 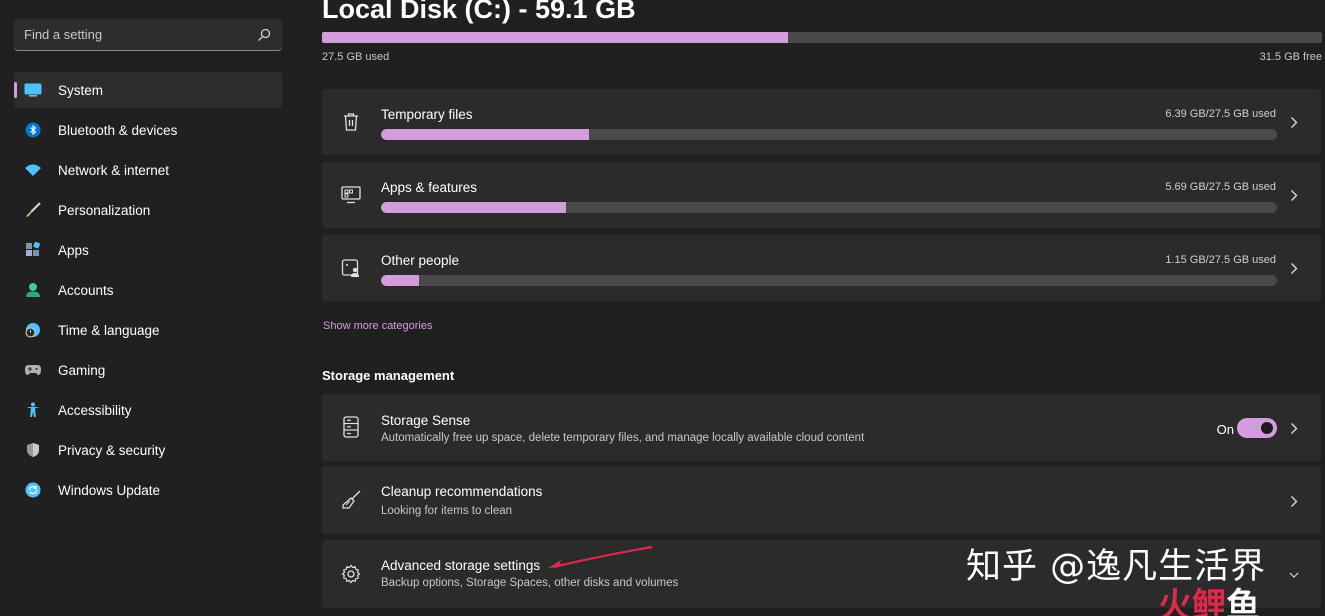 I want to click on search-box: Find a setting, so click(x=148, y=35).